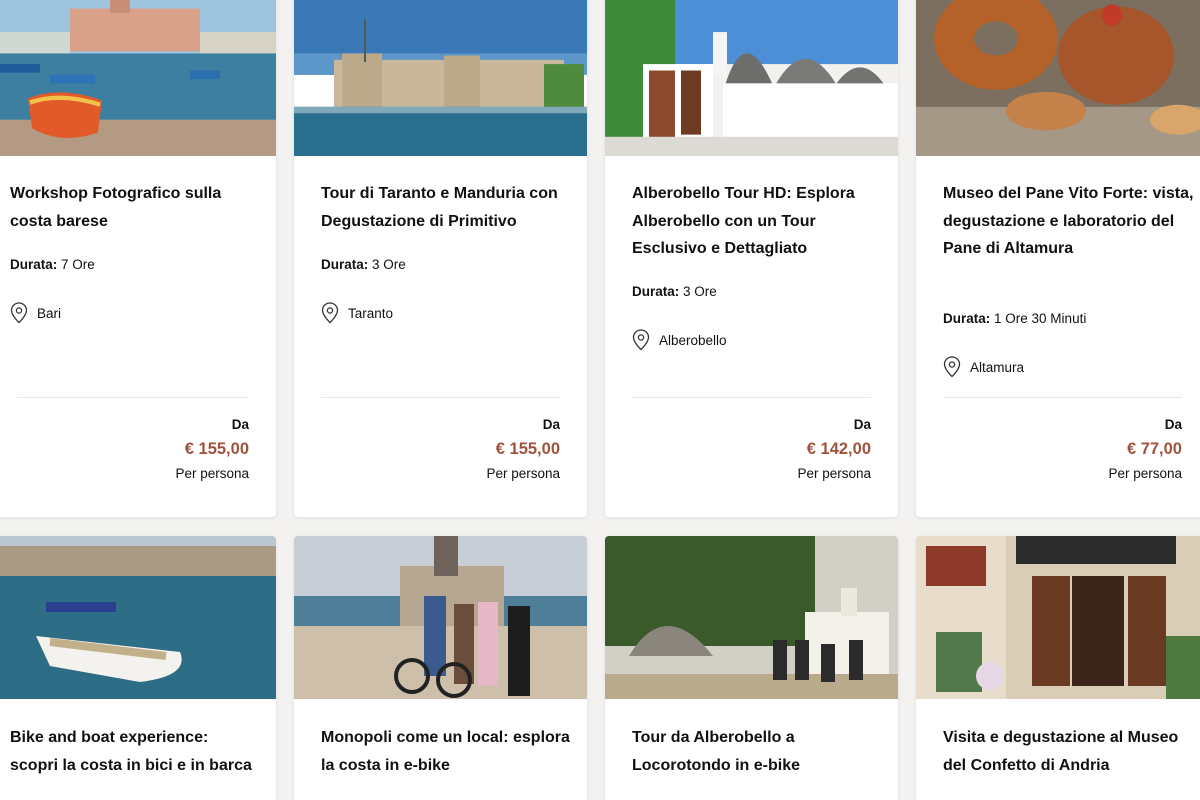 Image resolution: width=1200 pixels, height=800 pixels. I want to click on price-block: Da € 77,00 Per persona, so click(1145, 450).